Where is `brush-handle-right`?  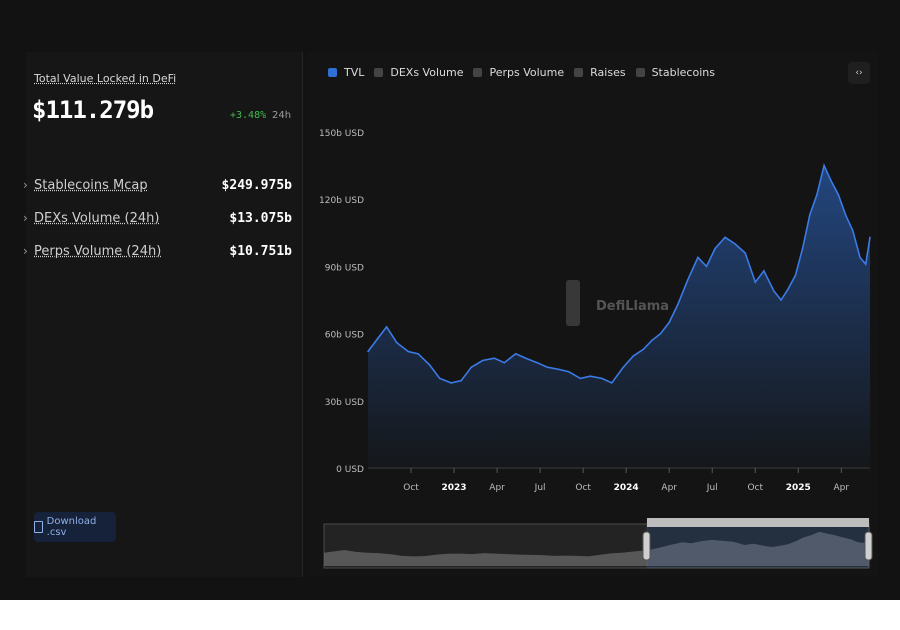 brush-handle-right is located at coordinates (868, 546).